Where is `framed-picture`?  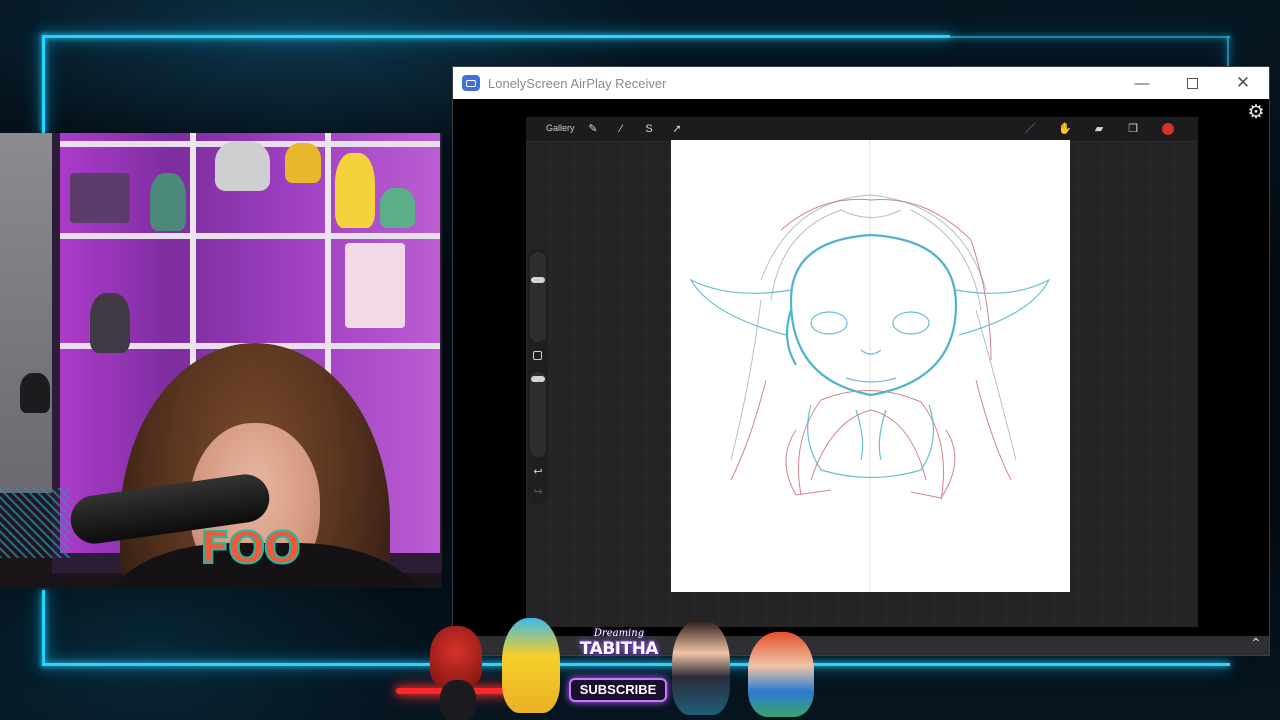
framed-picture is located at coordinates (375, 285).